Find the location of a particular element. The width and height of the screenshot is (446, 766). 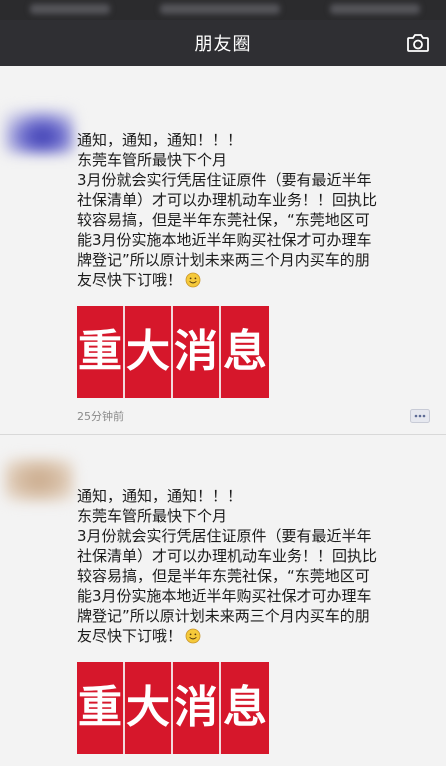

comment-icon is located at coordinates (420, 416).